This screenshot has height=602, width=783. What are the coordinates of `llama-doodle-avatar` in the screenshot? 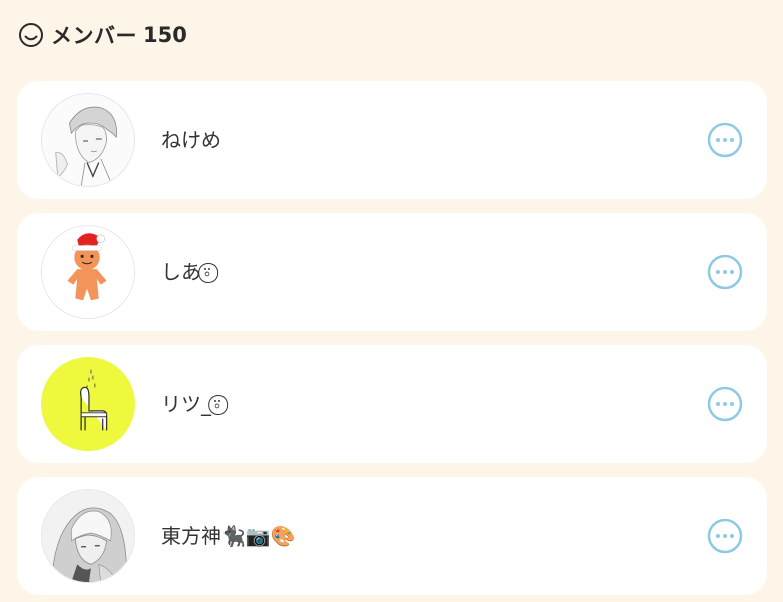 It's located at (88, 404).